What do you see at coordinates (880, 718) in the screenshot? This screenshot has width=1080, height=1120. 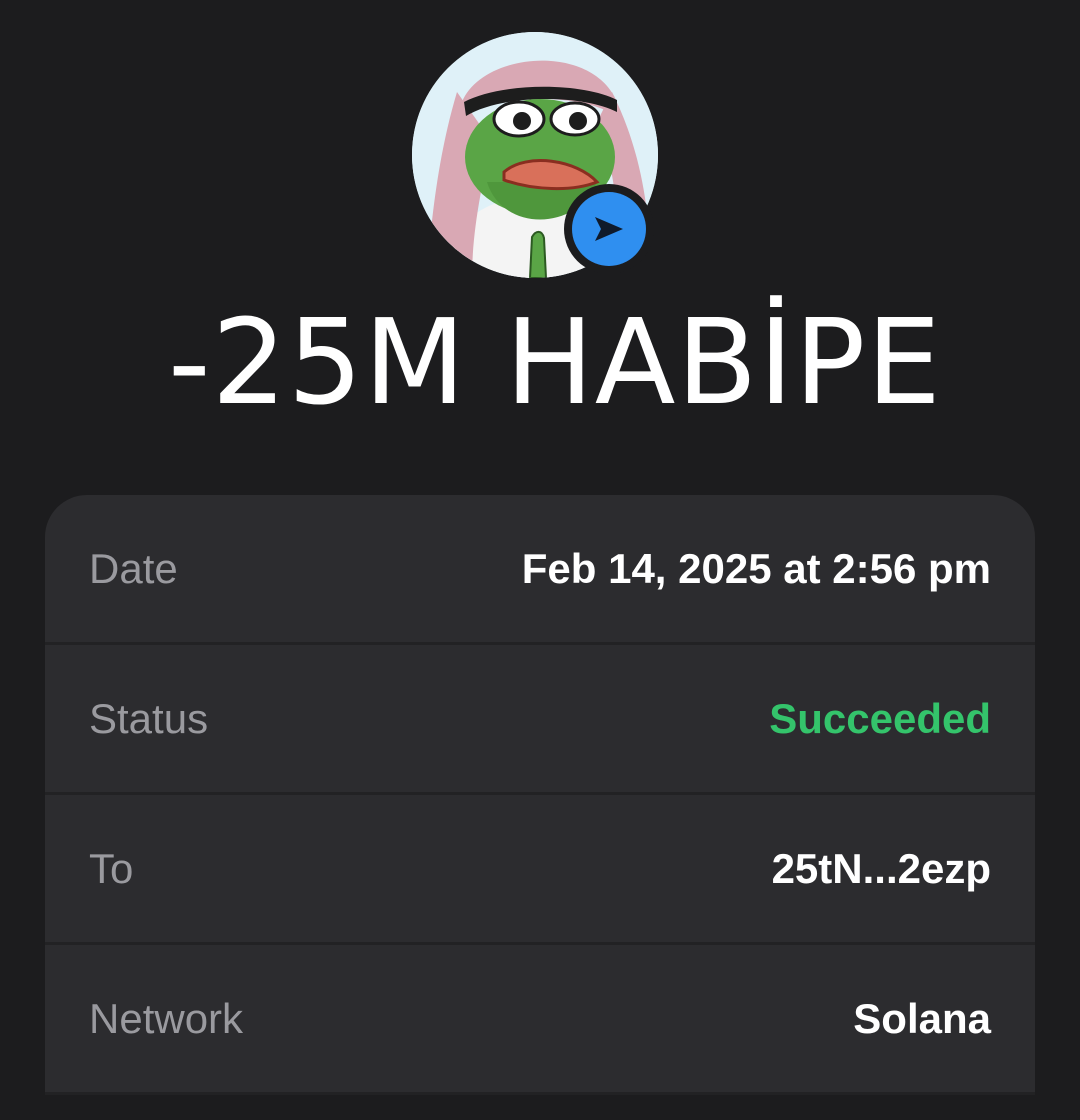 I see `status-value: Succeeded` at bounding box center [880, 718].